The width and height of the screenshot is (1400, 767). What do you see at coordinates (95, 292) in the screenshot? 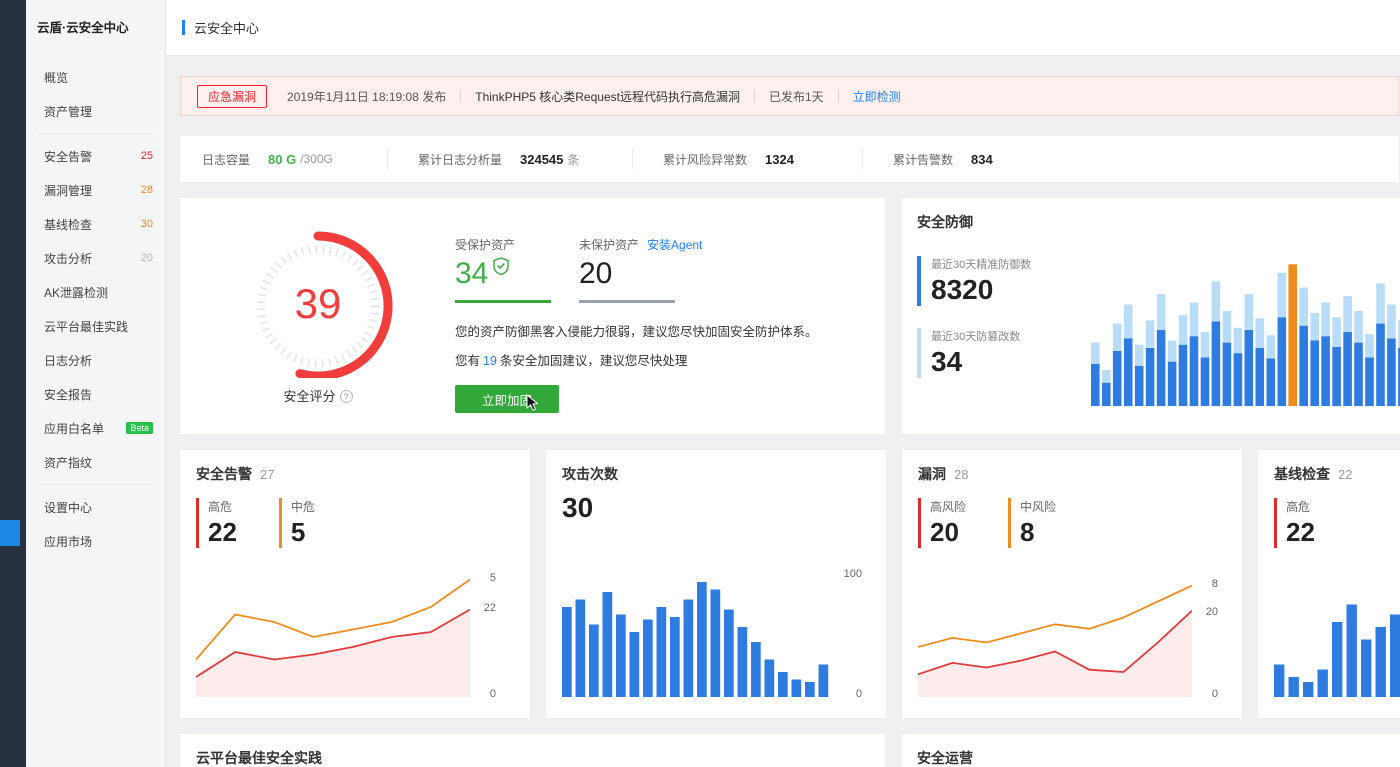
I see `sidebar-item-ak-leak-detect: AK泄露检测` at bounding box center [95, 292].